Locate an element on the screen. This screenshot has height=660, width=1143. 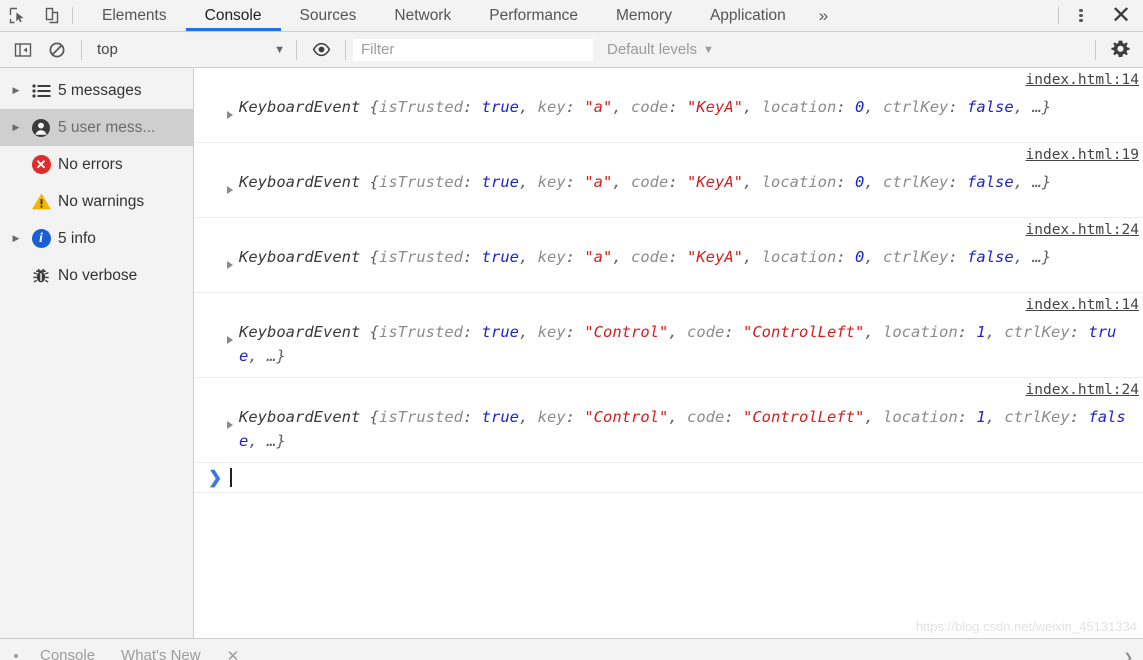
live-expression-eye-icon is located at coordinates (321, 50).